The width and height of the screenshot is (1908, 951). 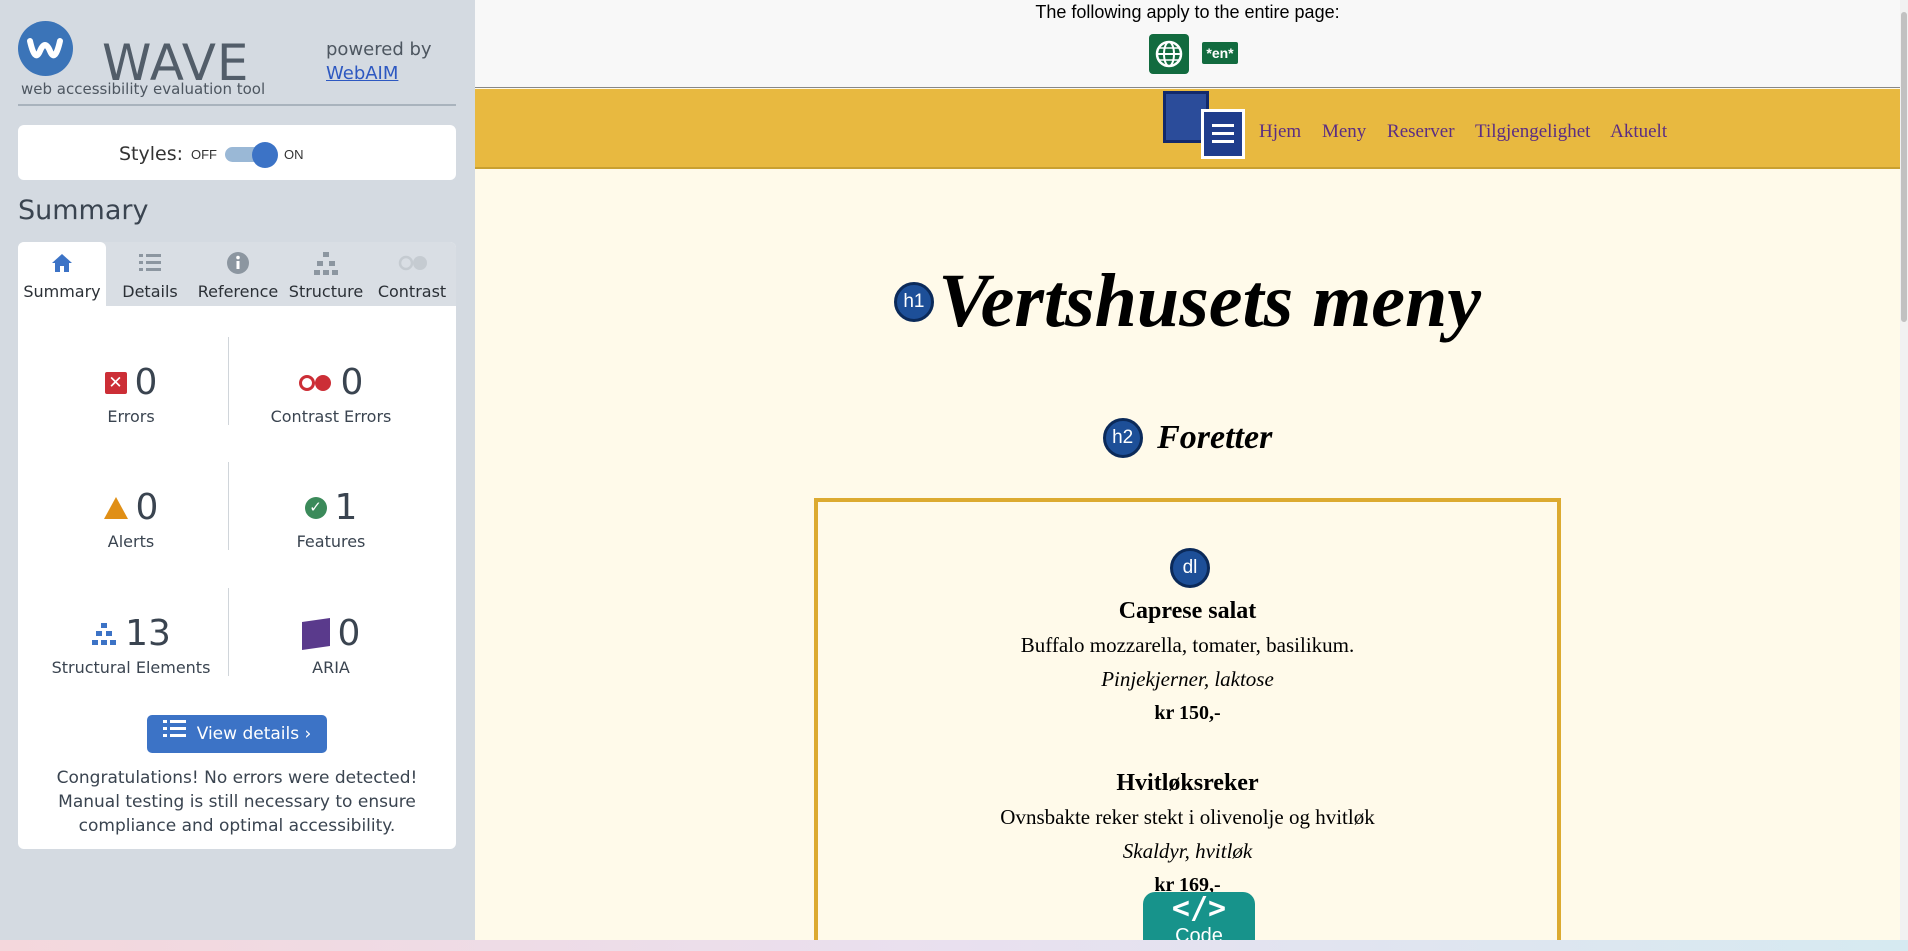 I want to click on error-icon: ✕, so click(x=115, y=382).